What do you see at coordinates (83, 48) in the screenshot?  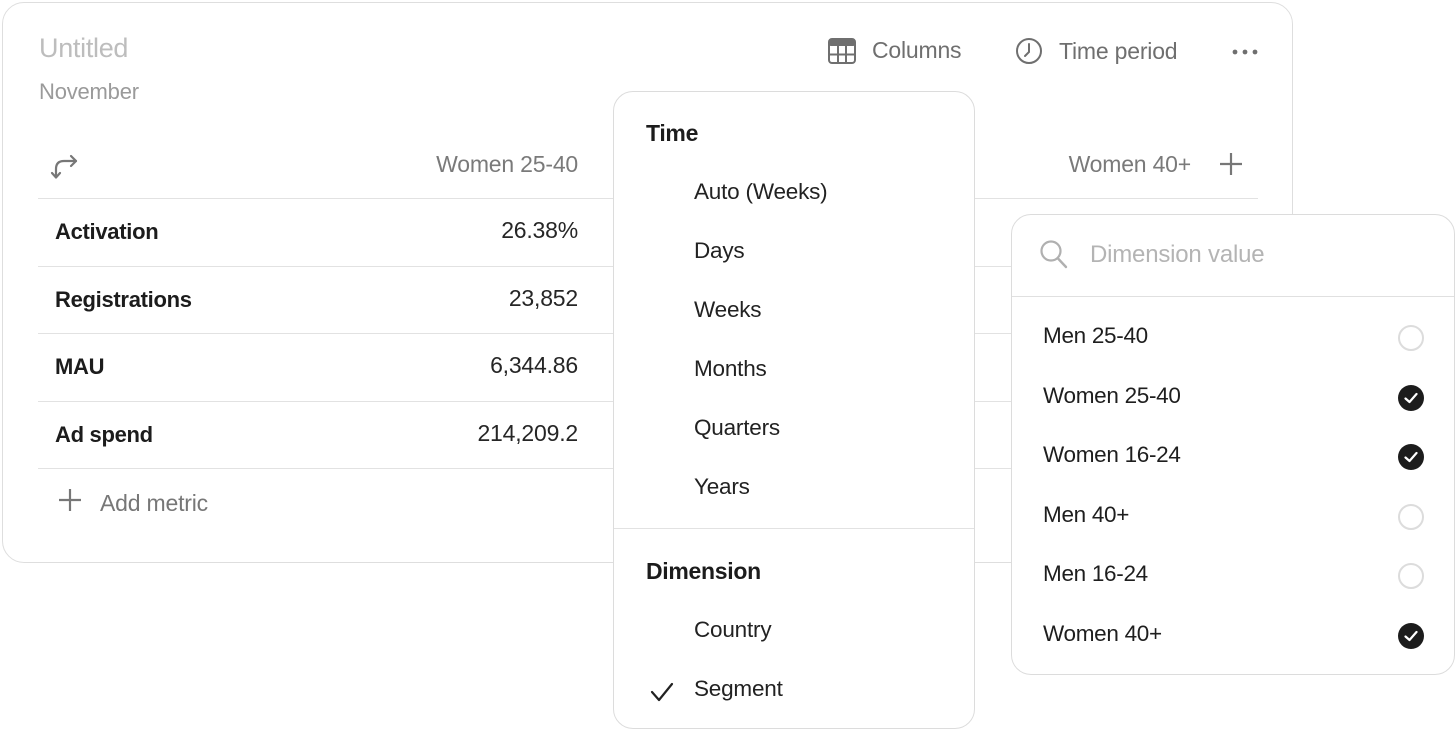 I see `card-title: Untitled` at bounding box center [83, 48].